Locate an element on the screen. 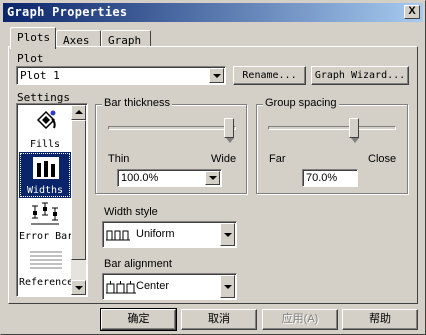 This screenshot has height=335, width=426. tab-plots: Plots is located at coordinates (33, 38).